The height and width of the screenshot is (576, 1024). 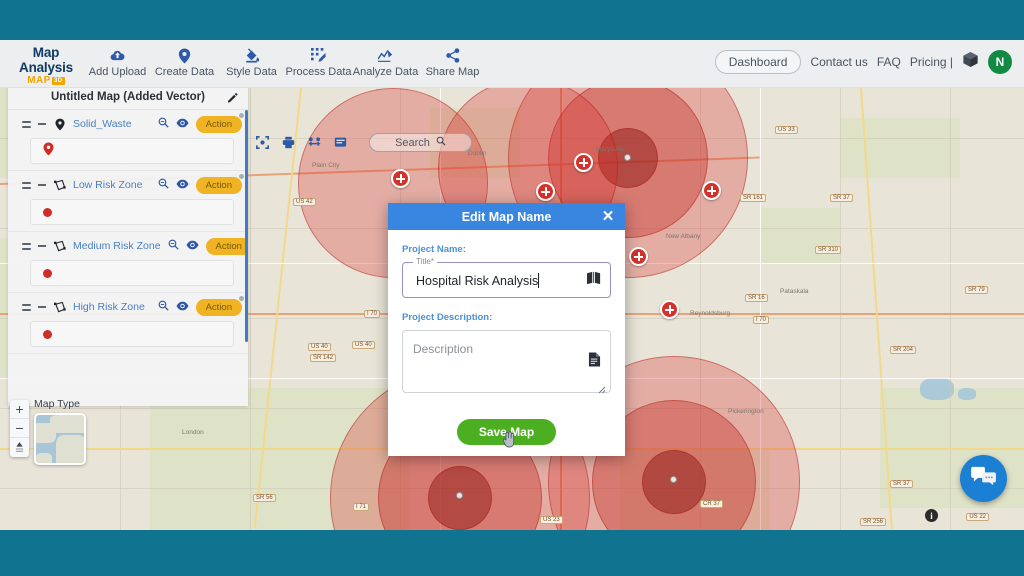 I want to click on close-x-icon: ✕, so click(x=608, y=216).